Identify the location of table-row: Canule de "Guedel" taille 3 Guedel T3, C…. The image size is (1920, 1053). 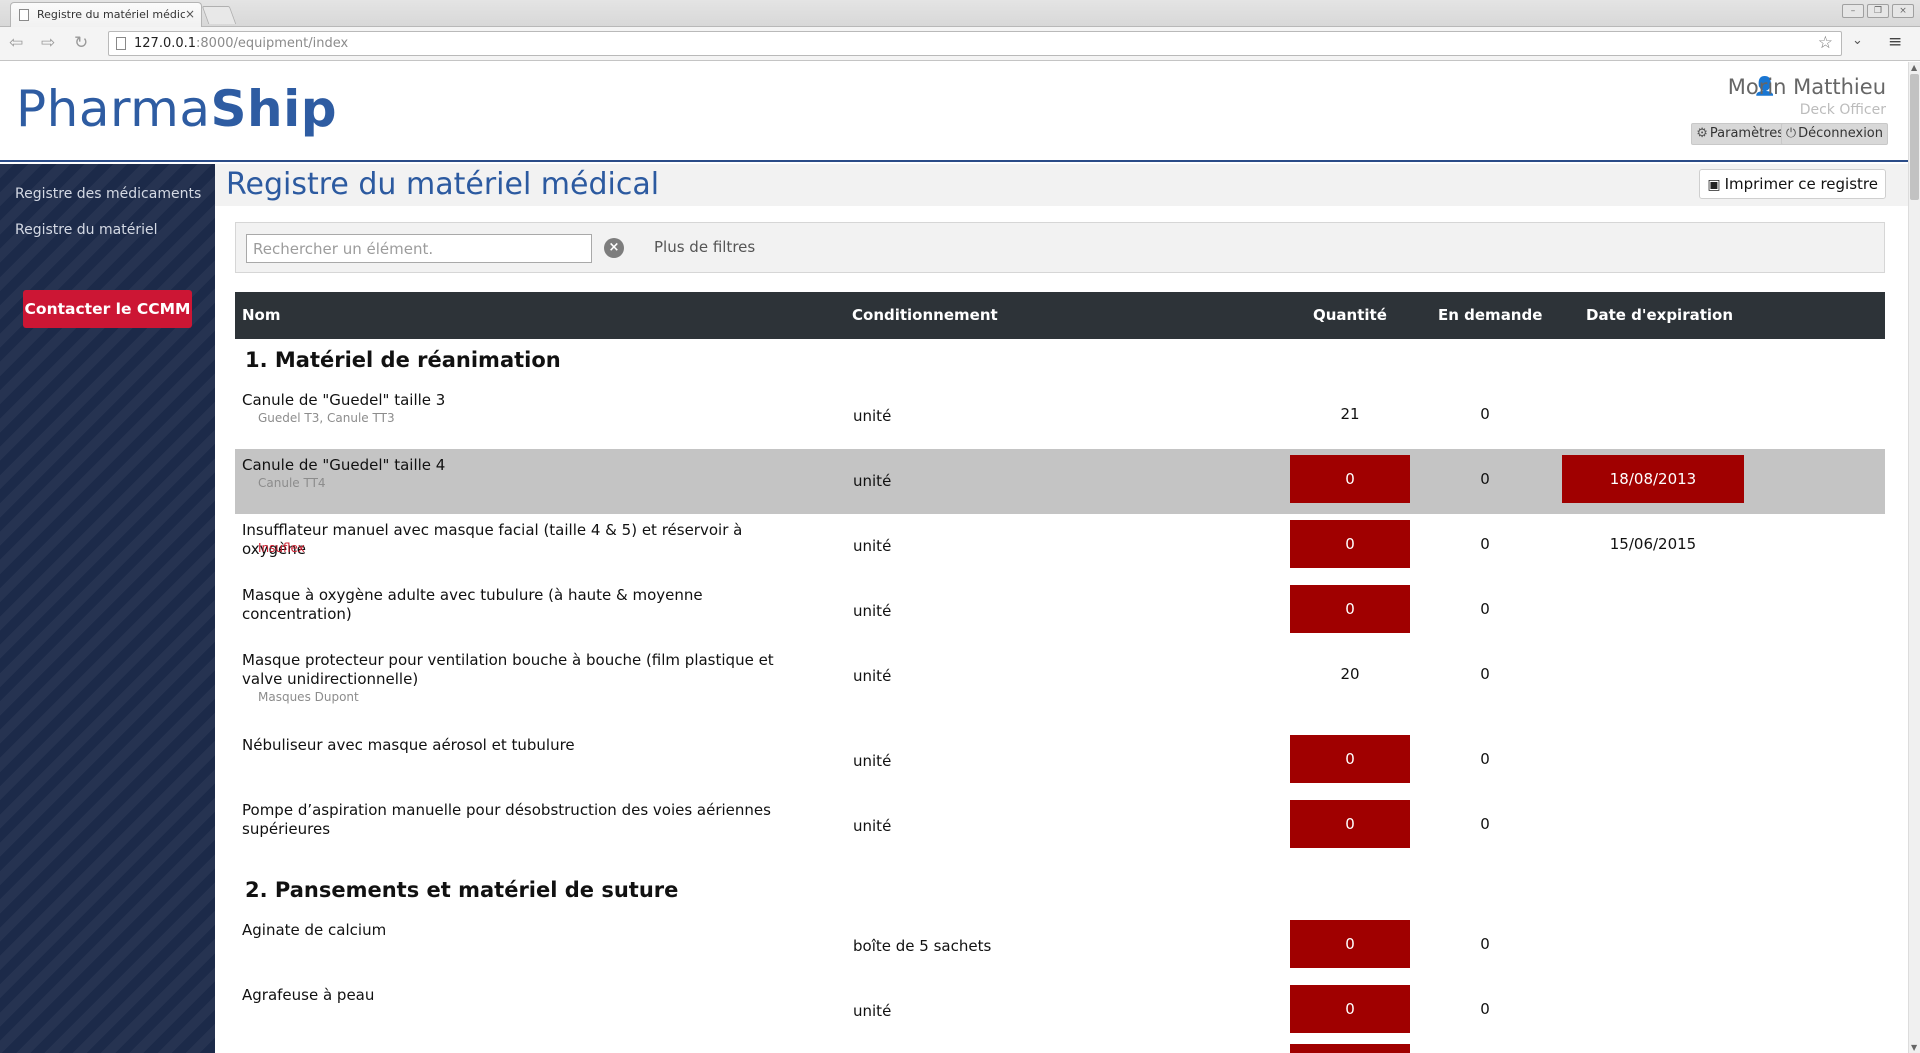
(1060, 416).